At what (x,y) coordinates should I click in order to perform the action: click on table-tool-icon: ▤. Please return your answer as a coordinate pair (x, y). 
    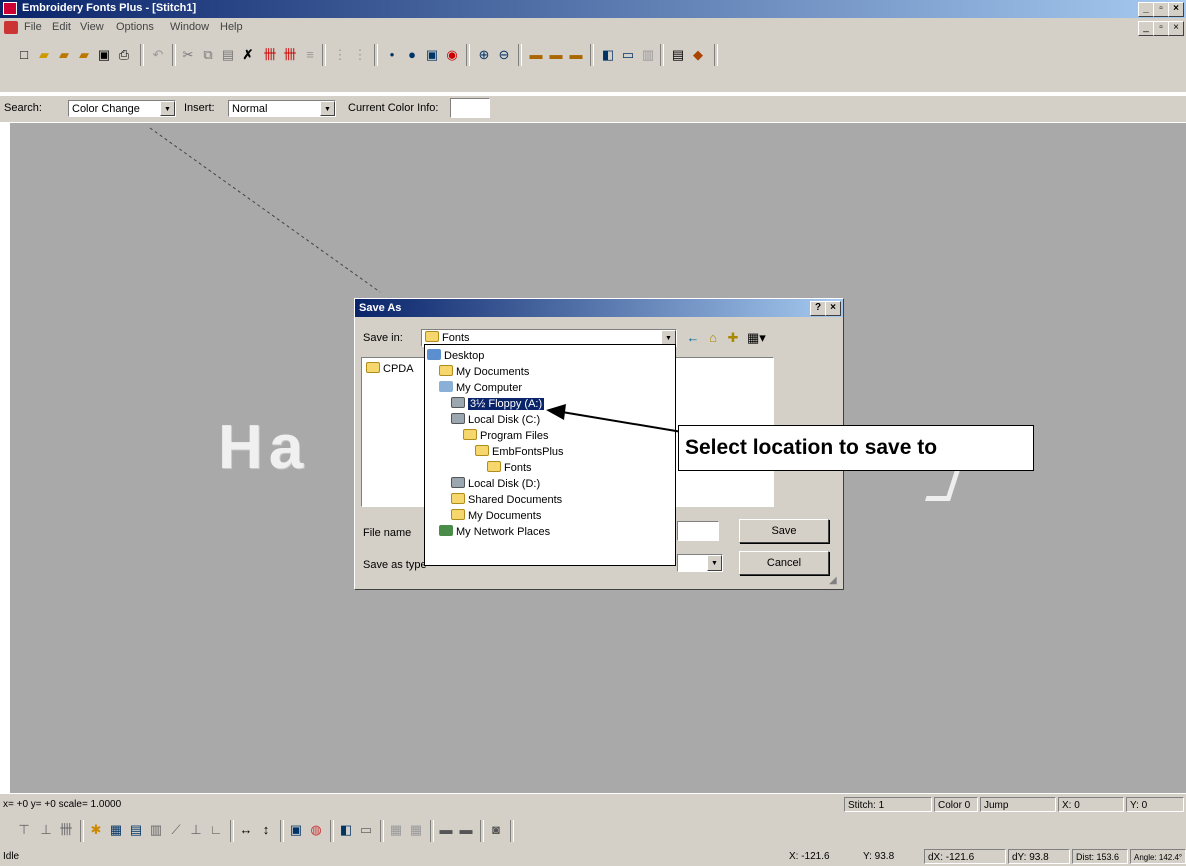
    Looking at the image, I should click on (136, 830).